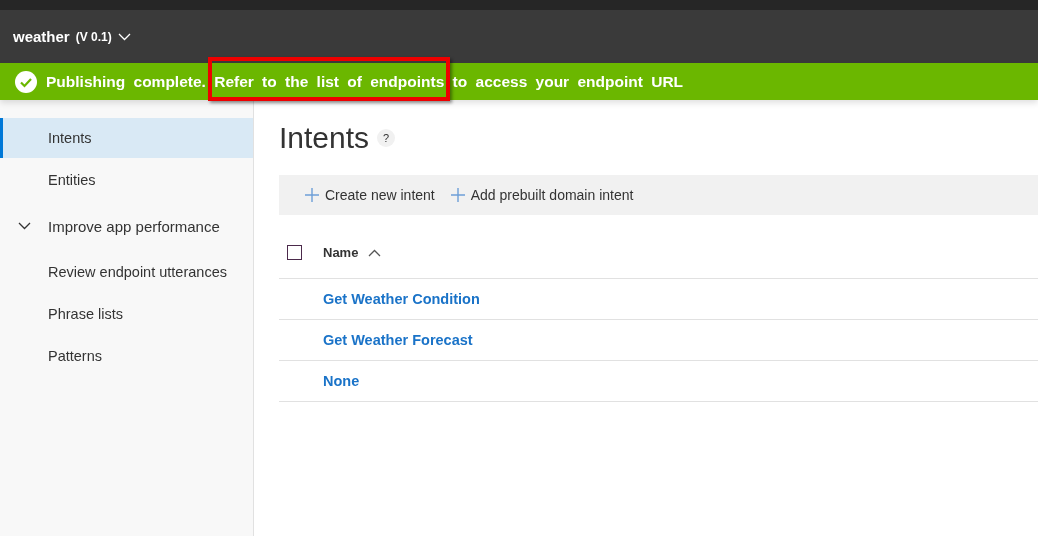 The height and width of the screenshot is (536, 1038). What do you see at coordinates (124, 36) in the screenshot?
I see `chevron-icon` at bounding box center [124, 36].